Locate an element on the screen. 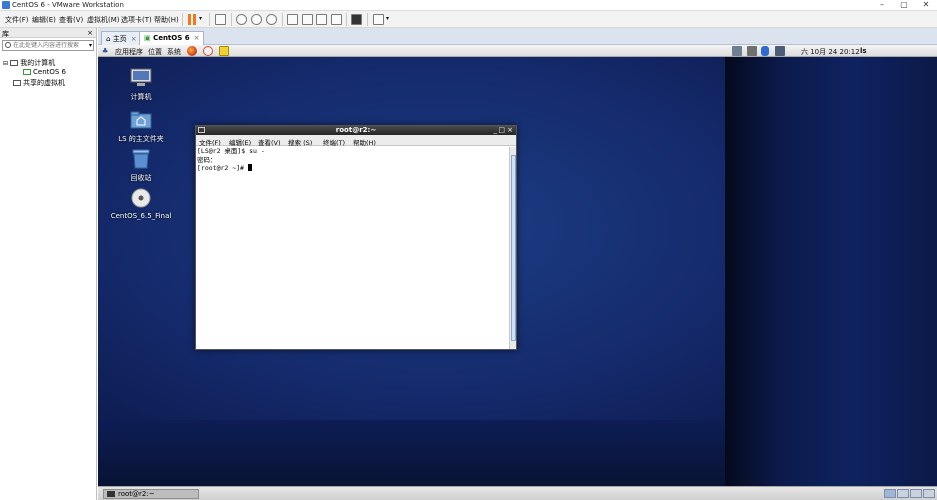  terminal-menu-search: 搜索 (S) is located at coordinates (300, 142).